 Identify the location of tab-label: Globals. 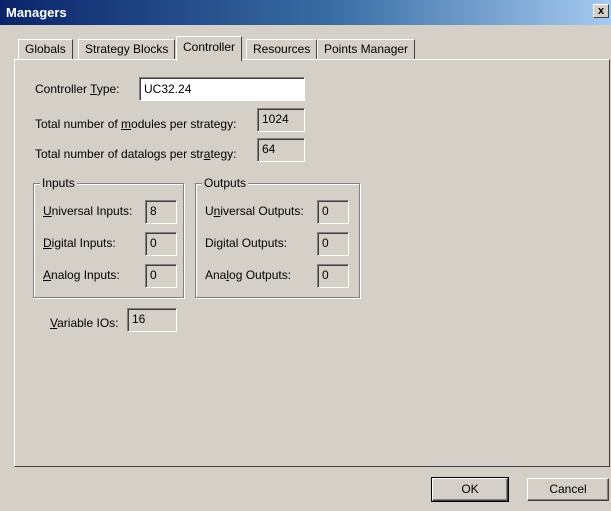
(45, 49).